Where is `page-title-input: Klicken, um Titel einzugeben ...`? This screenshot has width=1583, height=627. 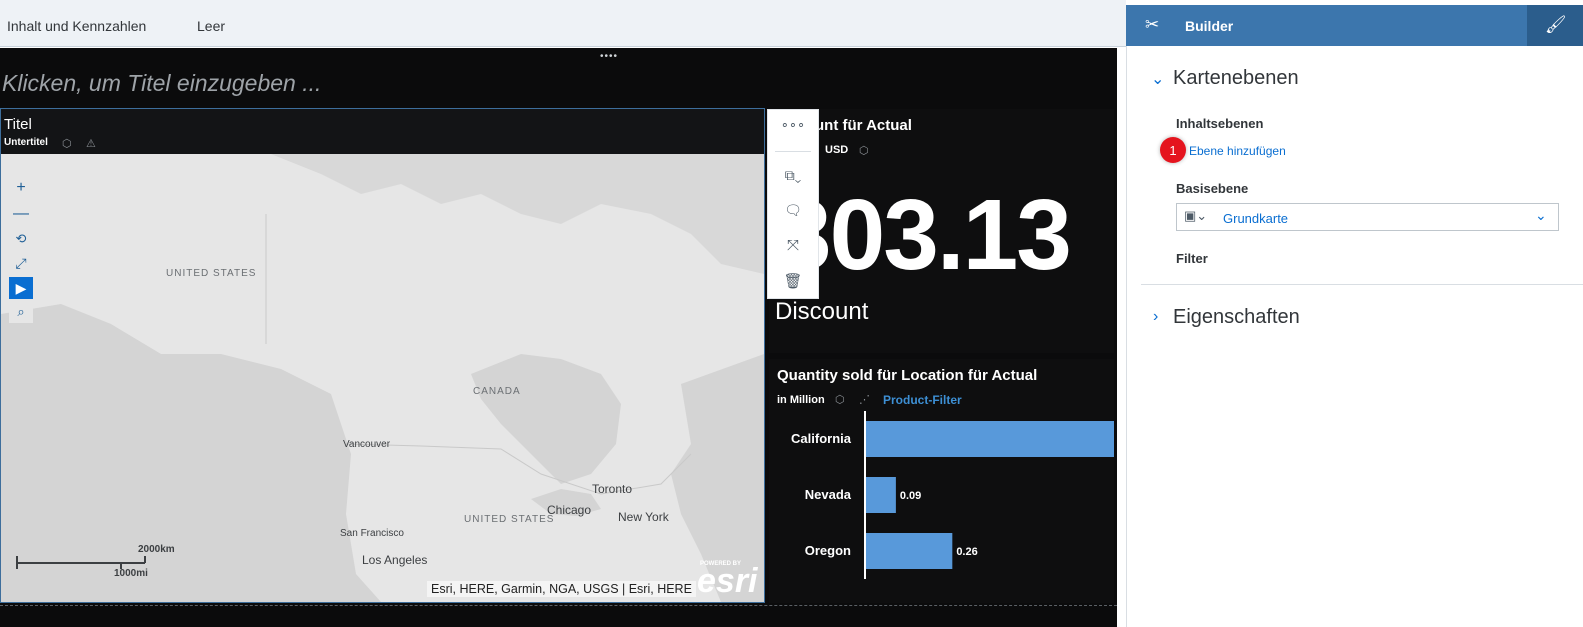
page-title-input: Klicken, um Titel einzugeben ... is located at coordinates (161, 83).